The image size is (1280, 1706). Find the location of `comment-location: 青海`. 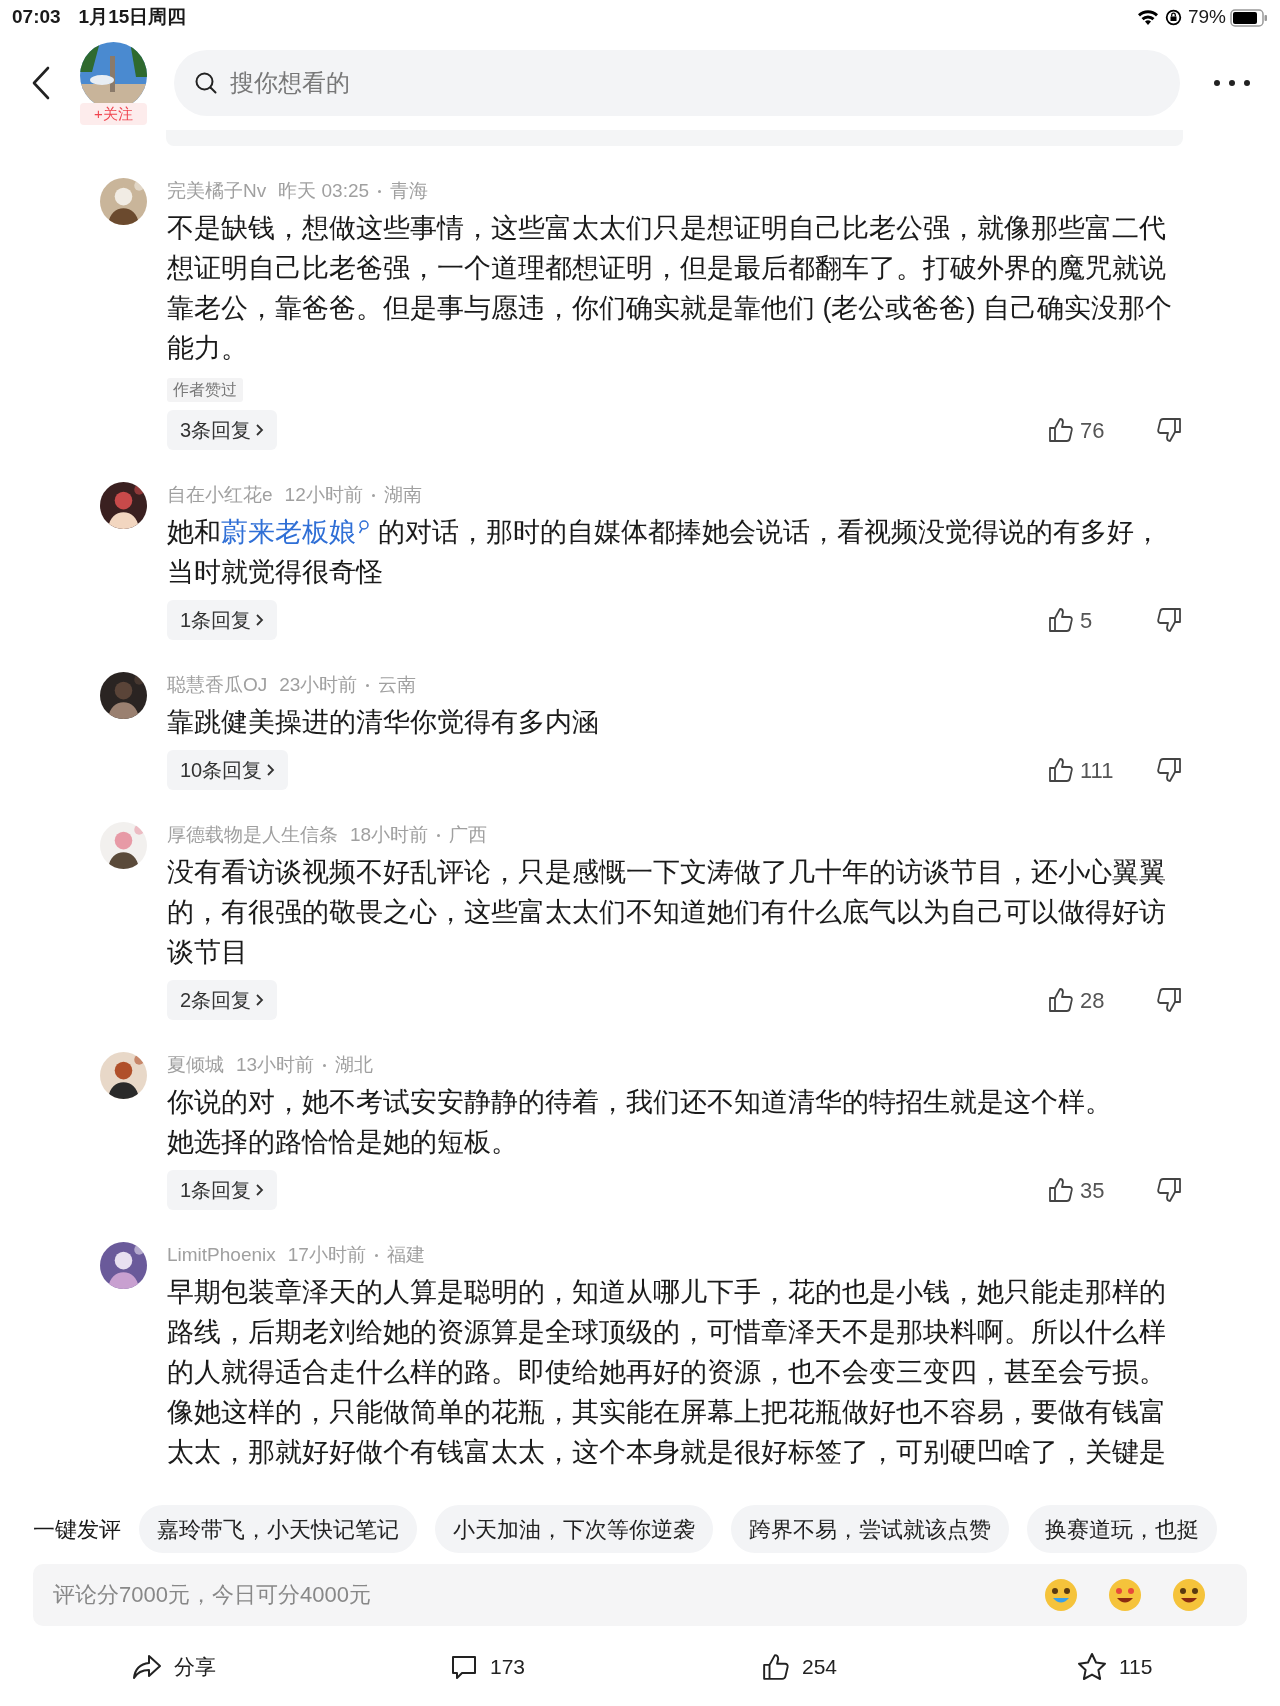

comment-location: 青海 is located at coordinates (409, 190).